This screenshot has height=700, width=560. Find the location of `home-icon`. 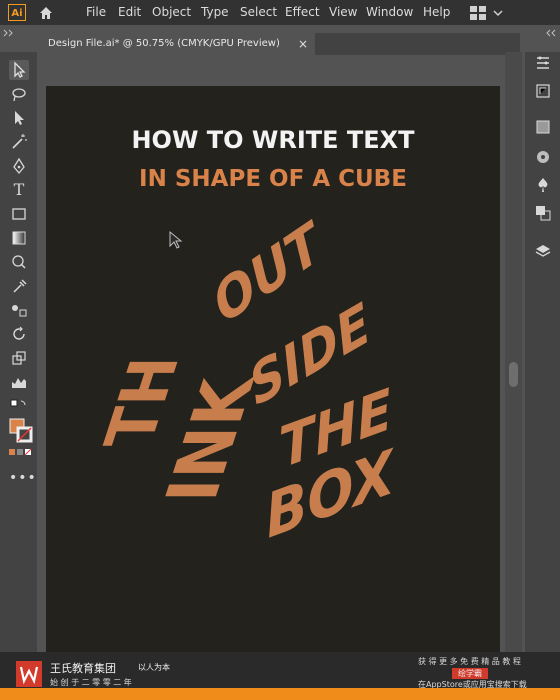

home-icon is located at coordinates (46, 13).